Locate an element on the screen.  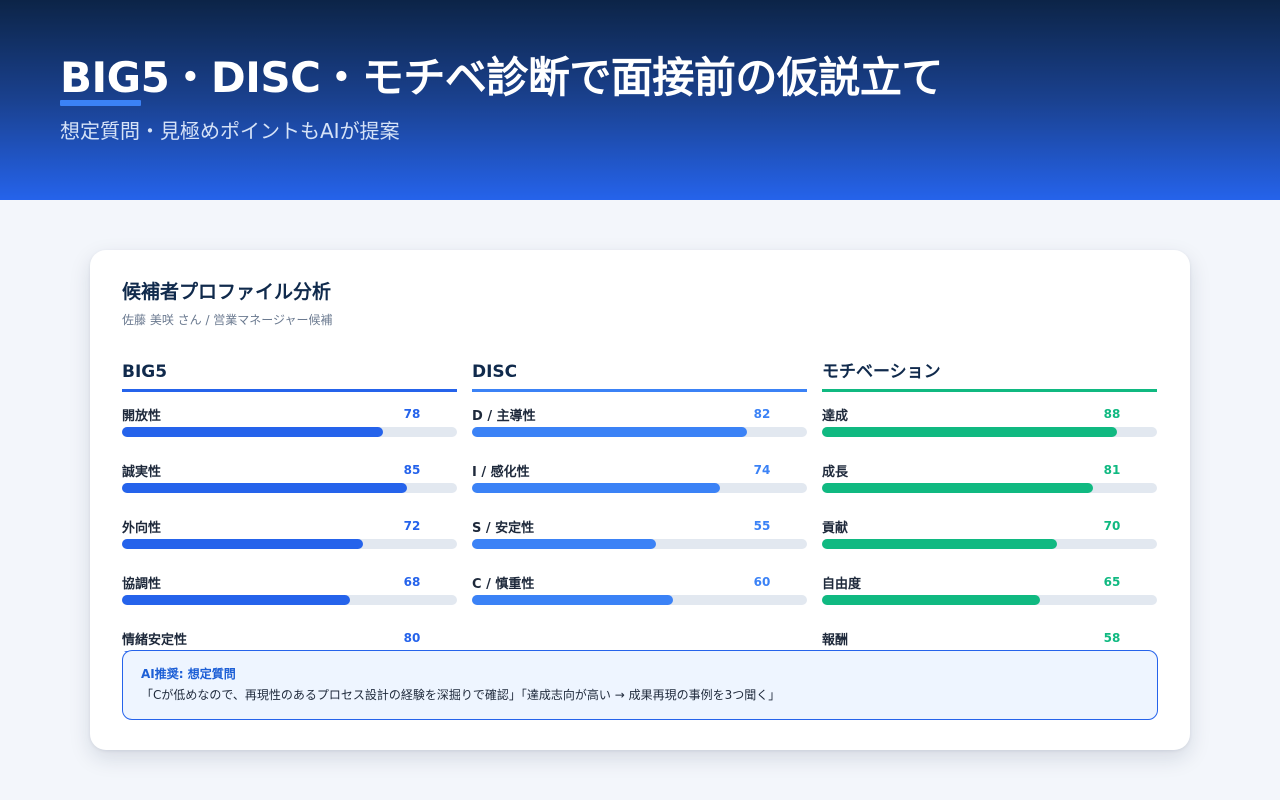
score-label: S / 安定性 is located at coordinates (503, 528).